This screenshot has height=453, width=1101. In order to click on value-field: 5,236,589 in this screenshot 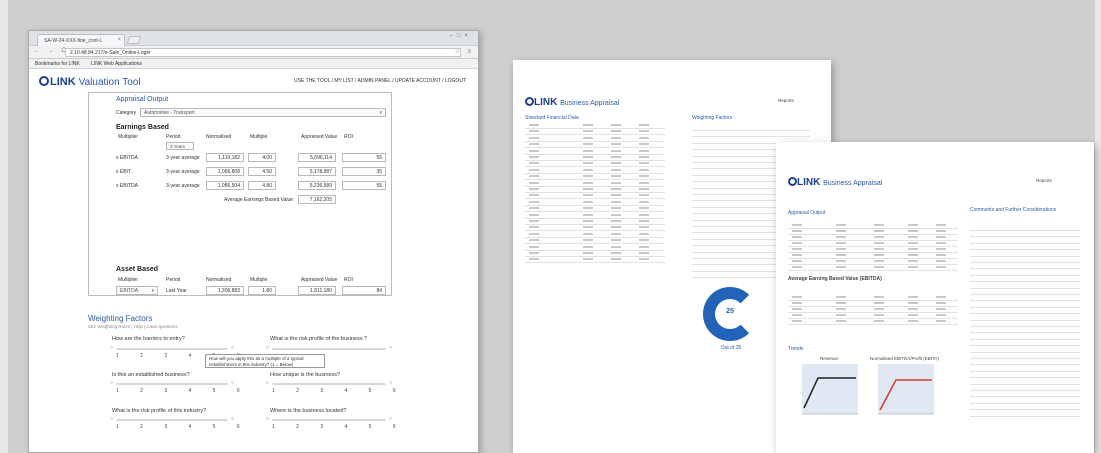, I will do `click(317, 185)`.